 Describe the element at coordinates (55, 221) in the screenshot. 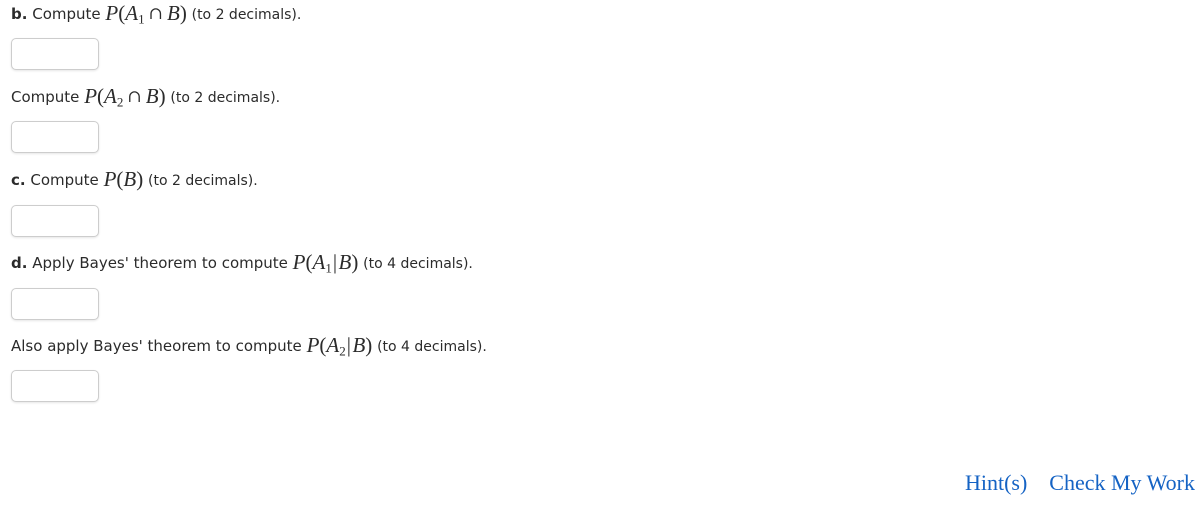

I see `answer-input-c` at that location.